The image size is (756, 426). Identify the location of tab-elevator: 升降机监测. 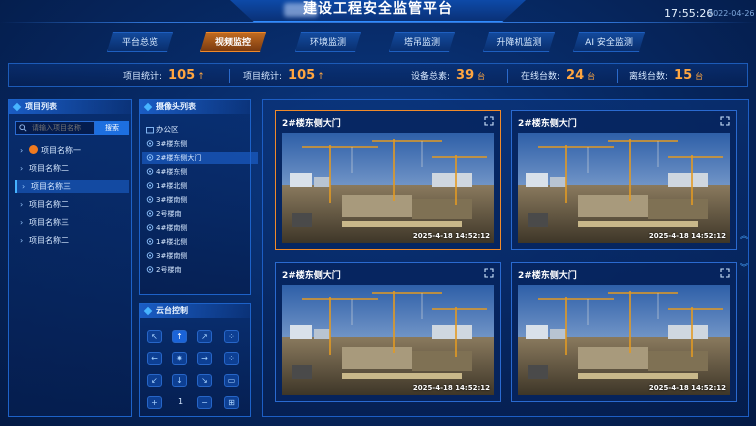
(519, 42).